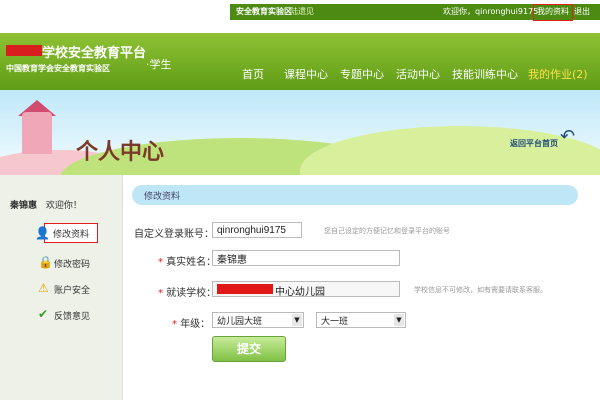  What do you see at coordinates (253, 74) in the screenshot?
I see `nav-home: 首页` at bounding box center [253, 74].